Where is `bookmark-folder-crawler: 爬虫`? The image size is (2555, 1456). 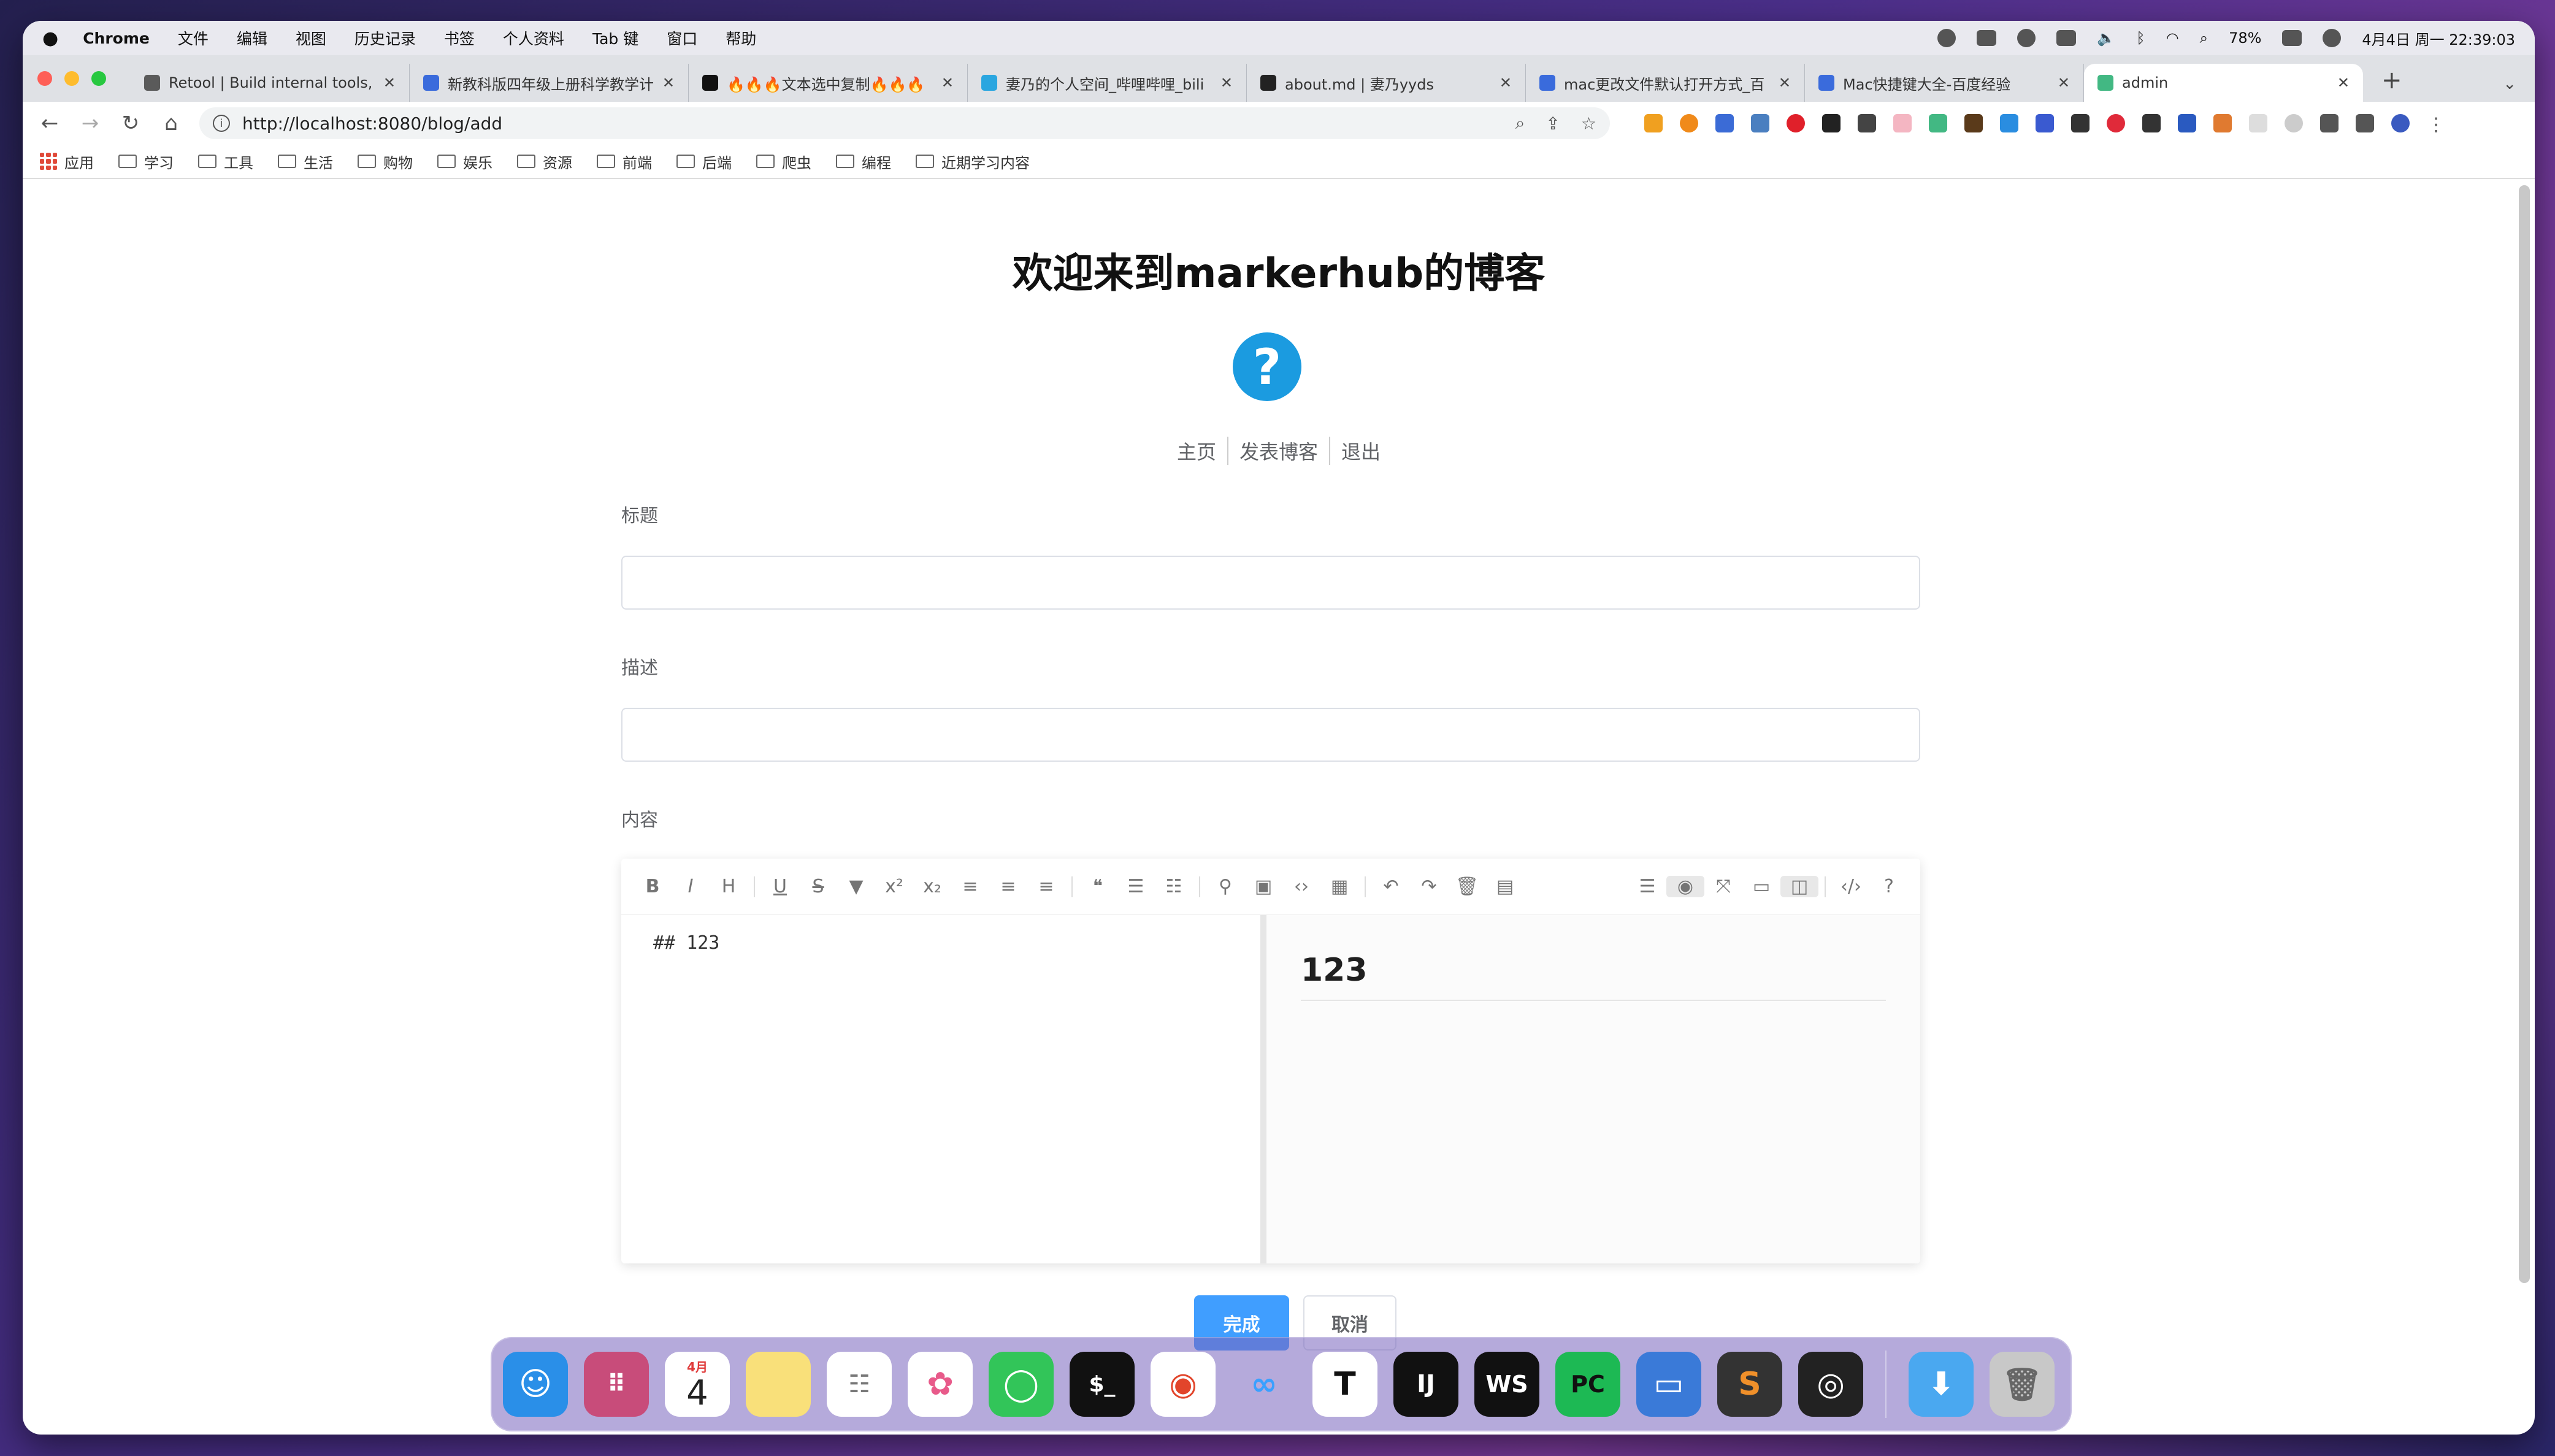 bookmark-folder-crawler: 爬虫 is located at coordinates (783, 161).